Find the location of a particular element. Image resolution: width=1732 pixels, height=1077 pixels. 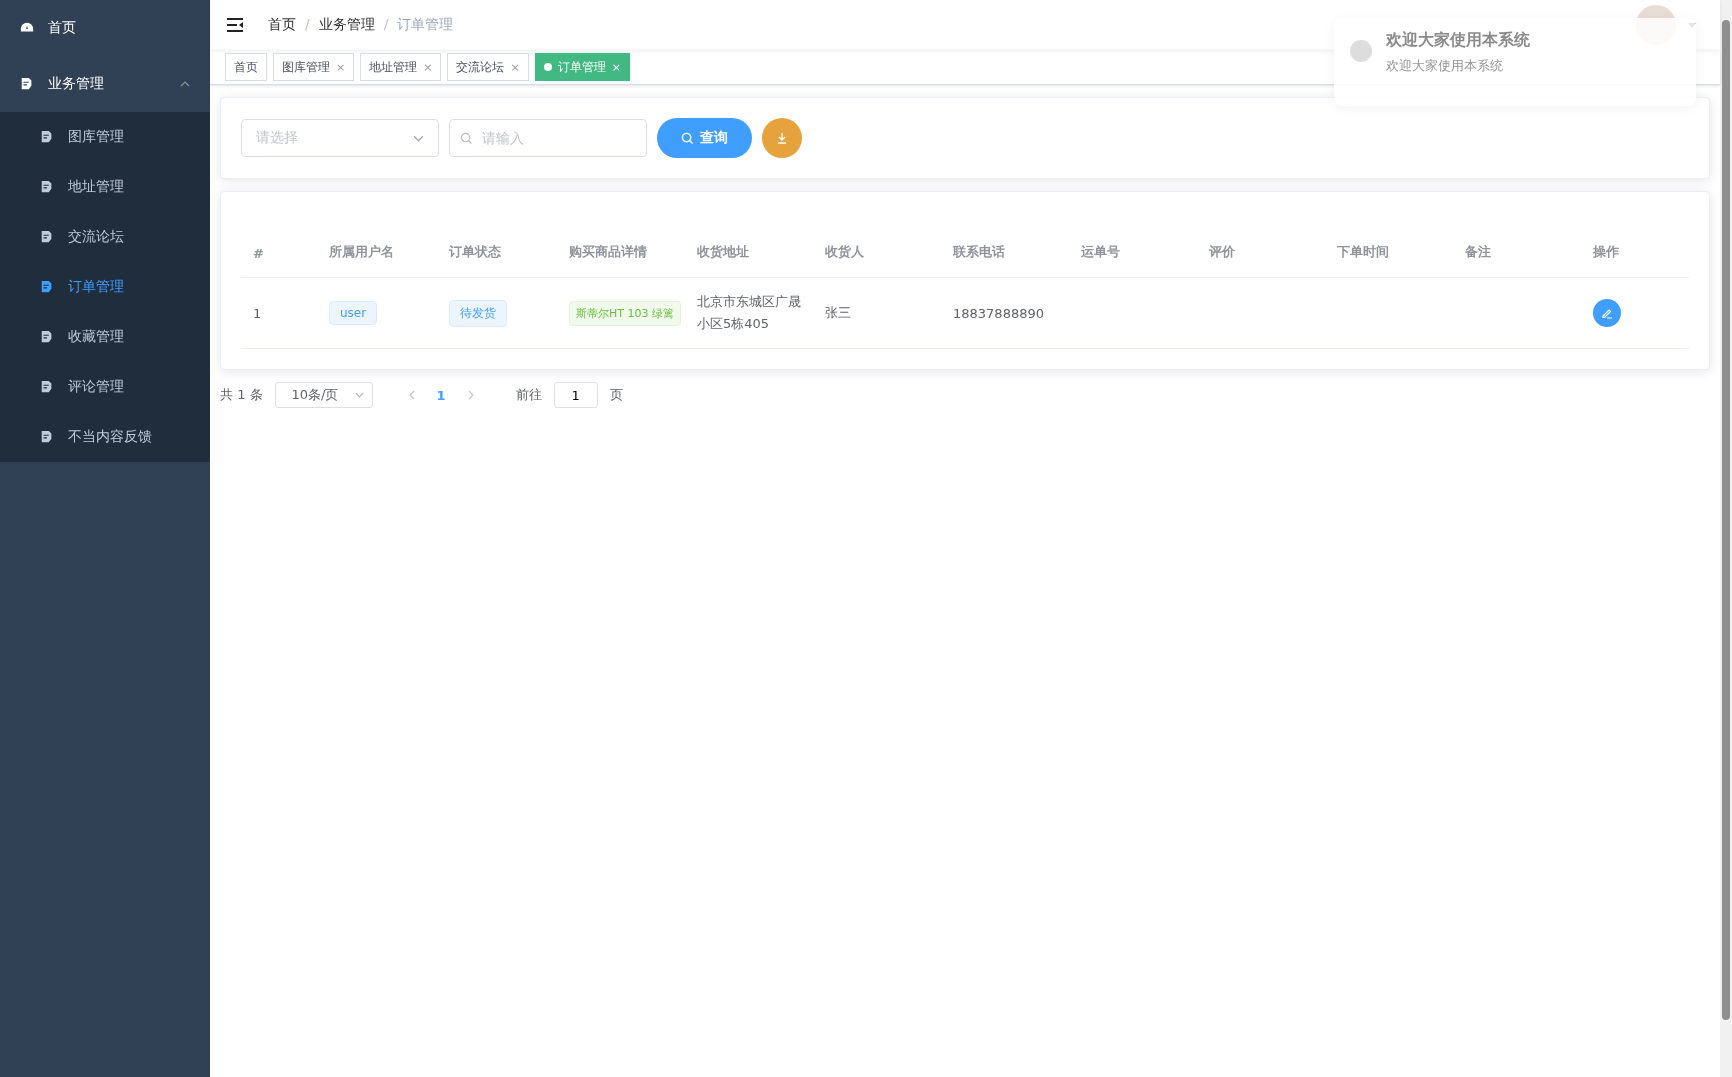

page-unit-label: 页 is located at coordinates (616, 395).